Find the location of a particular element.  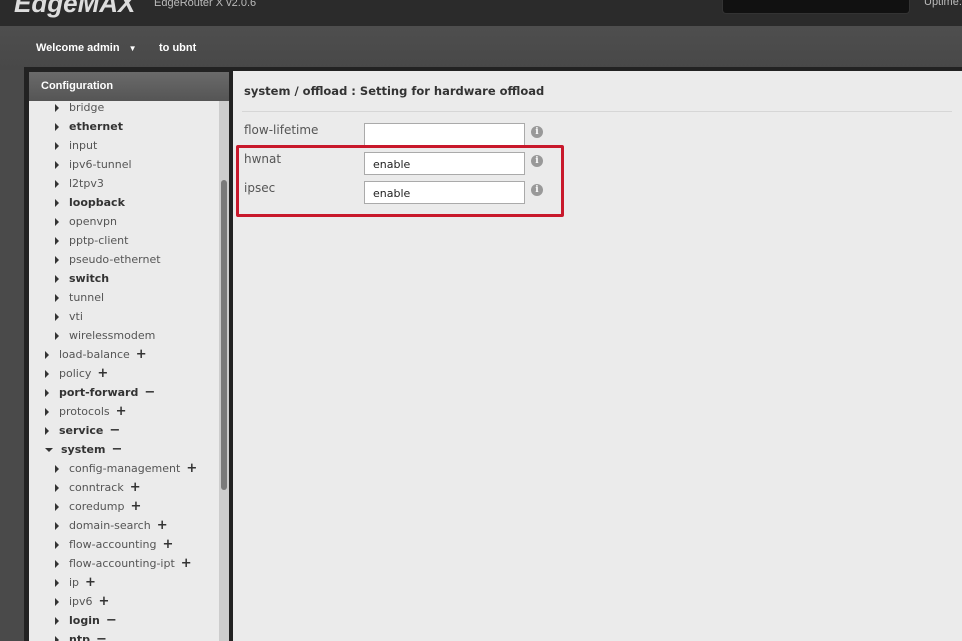

sidebar-item-pptp-client: pptp-client is located at coordinates (91, 240).